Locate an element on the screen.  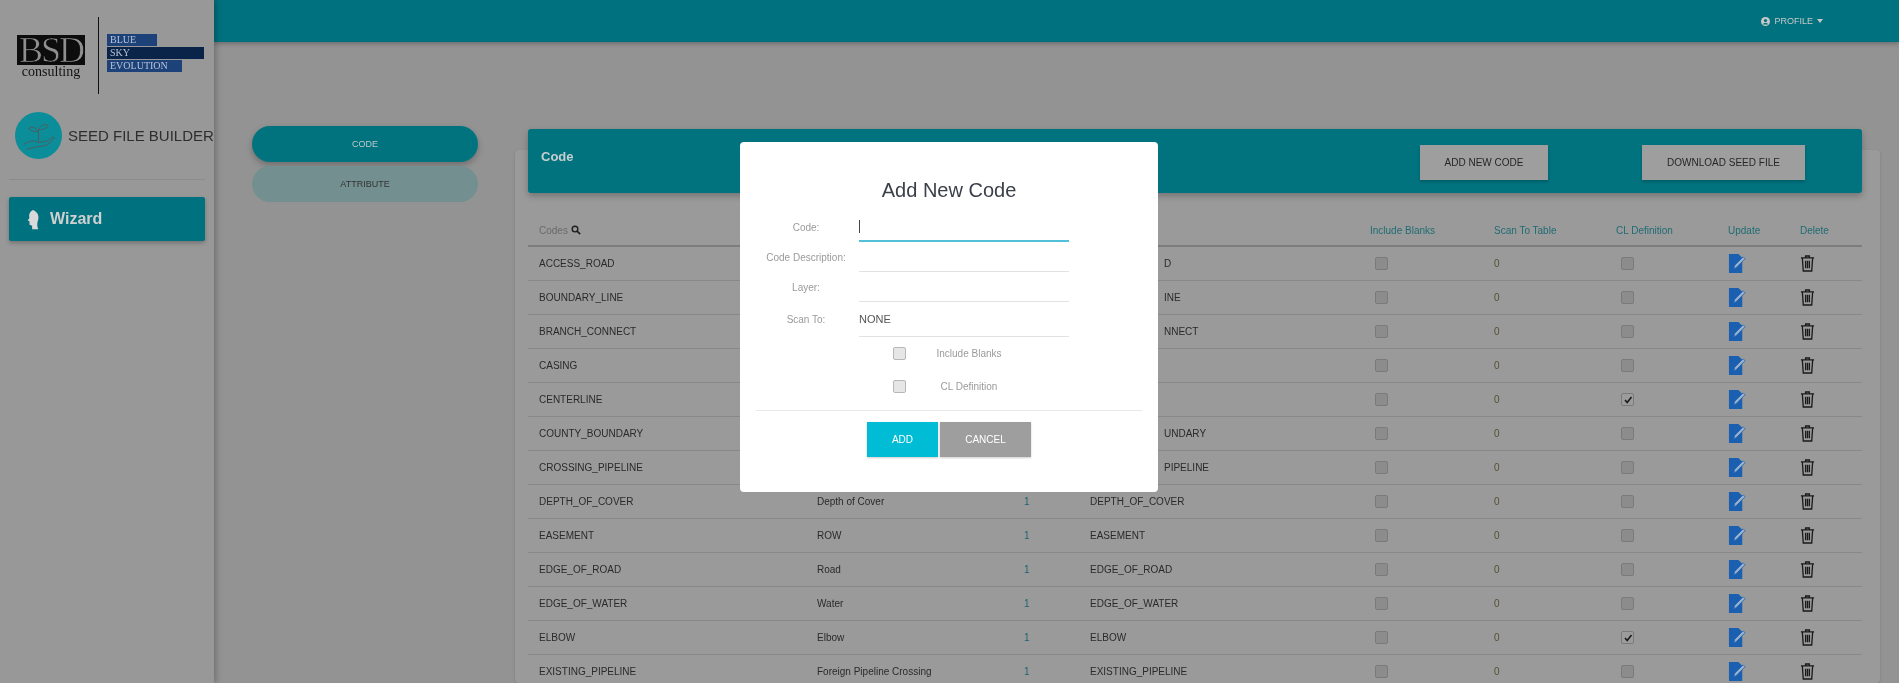
table-cell: EXISTING_PIPELINE is located at coordinates (588, 671).